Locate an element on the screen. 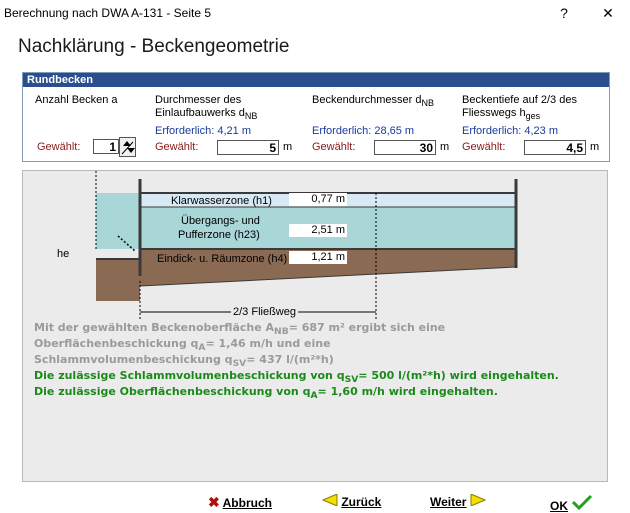 The height and width of the screenshot is (513, 630). anzahl-spinner is located at coordinates (127, 147).